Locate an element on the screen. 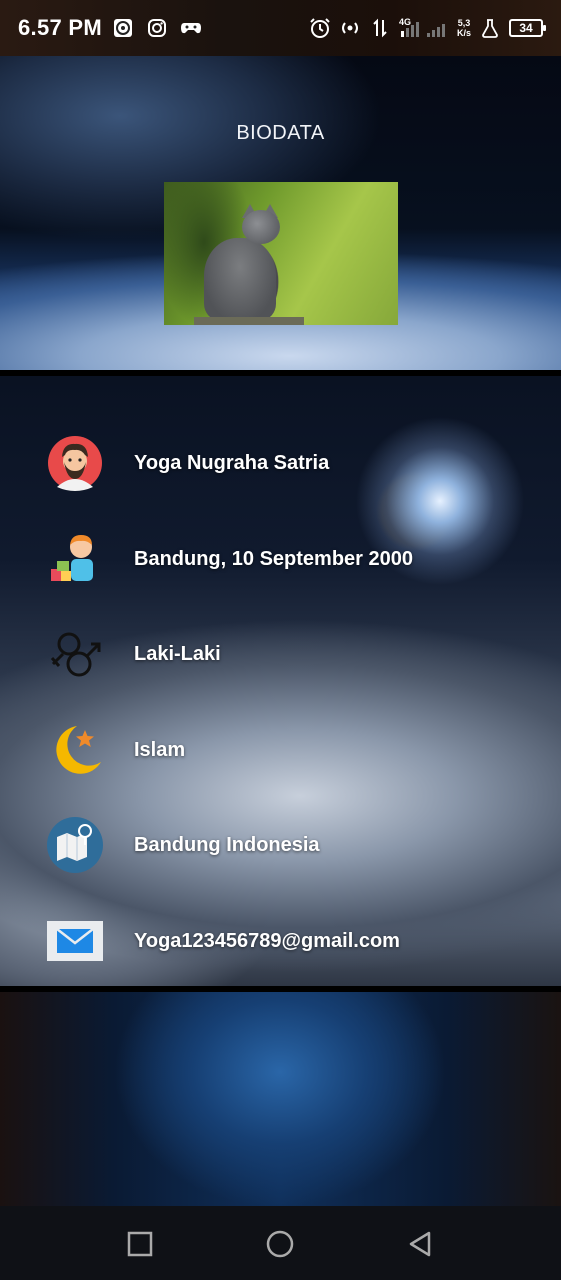  gender-symbol-icon is located at coordinates (75, 654).